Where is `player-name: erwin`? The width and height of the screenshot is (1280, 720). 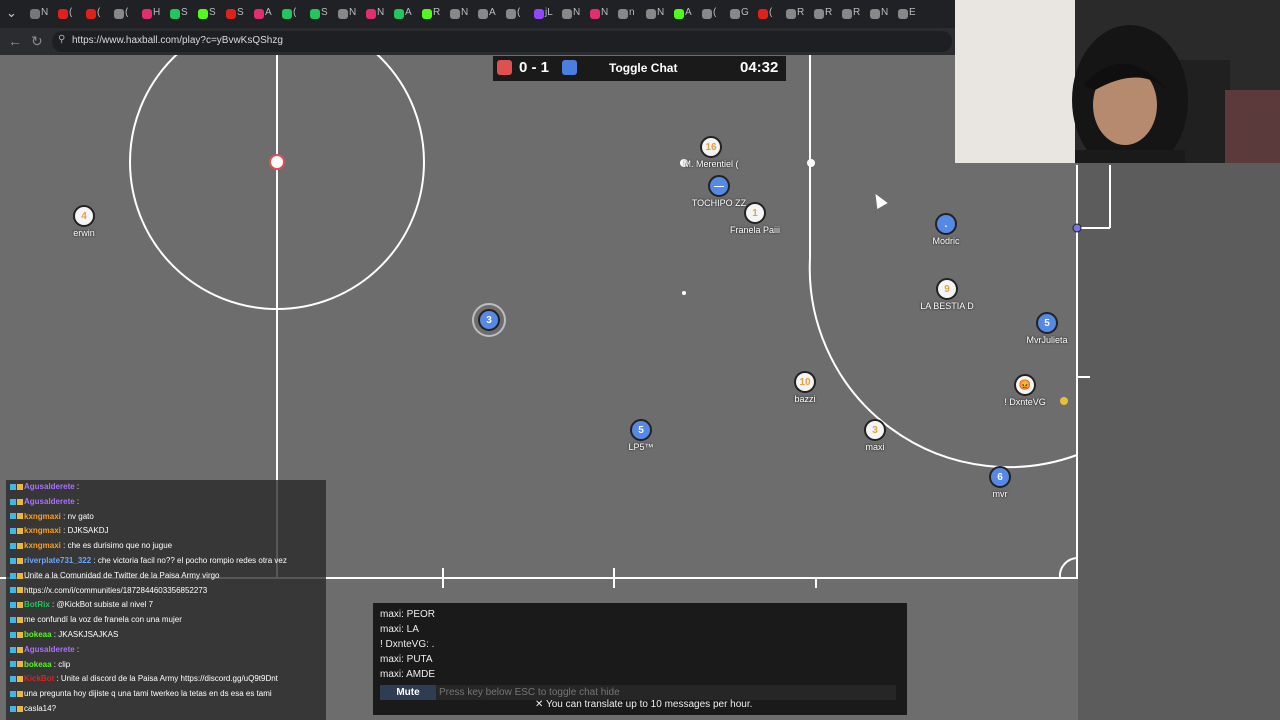
player-name: erwin is located at coordinates (84, 233).